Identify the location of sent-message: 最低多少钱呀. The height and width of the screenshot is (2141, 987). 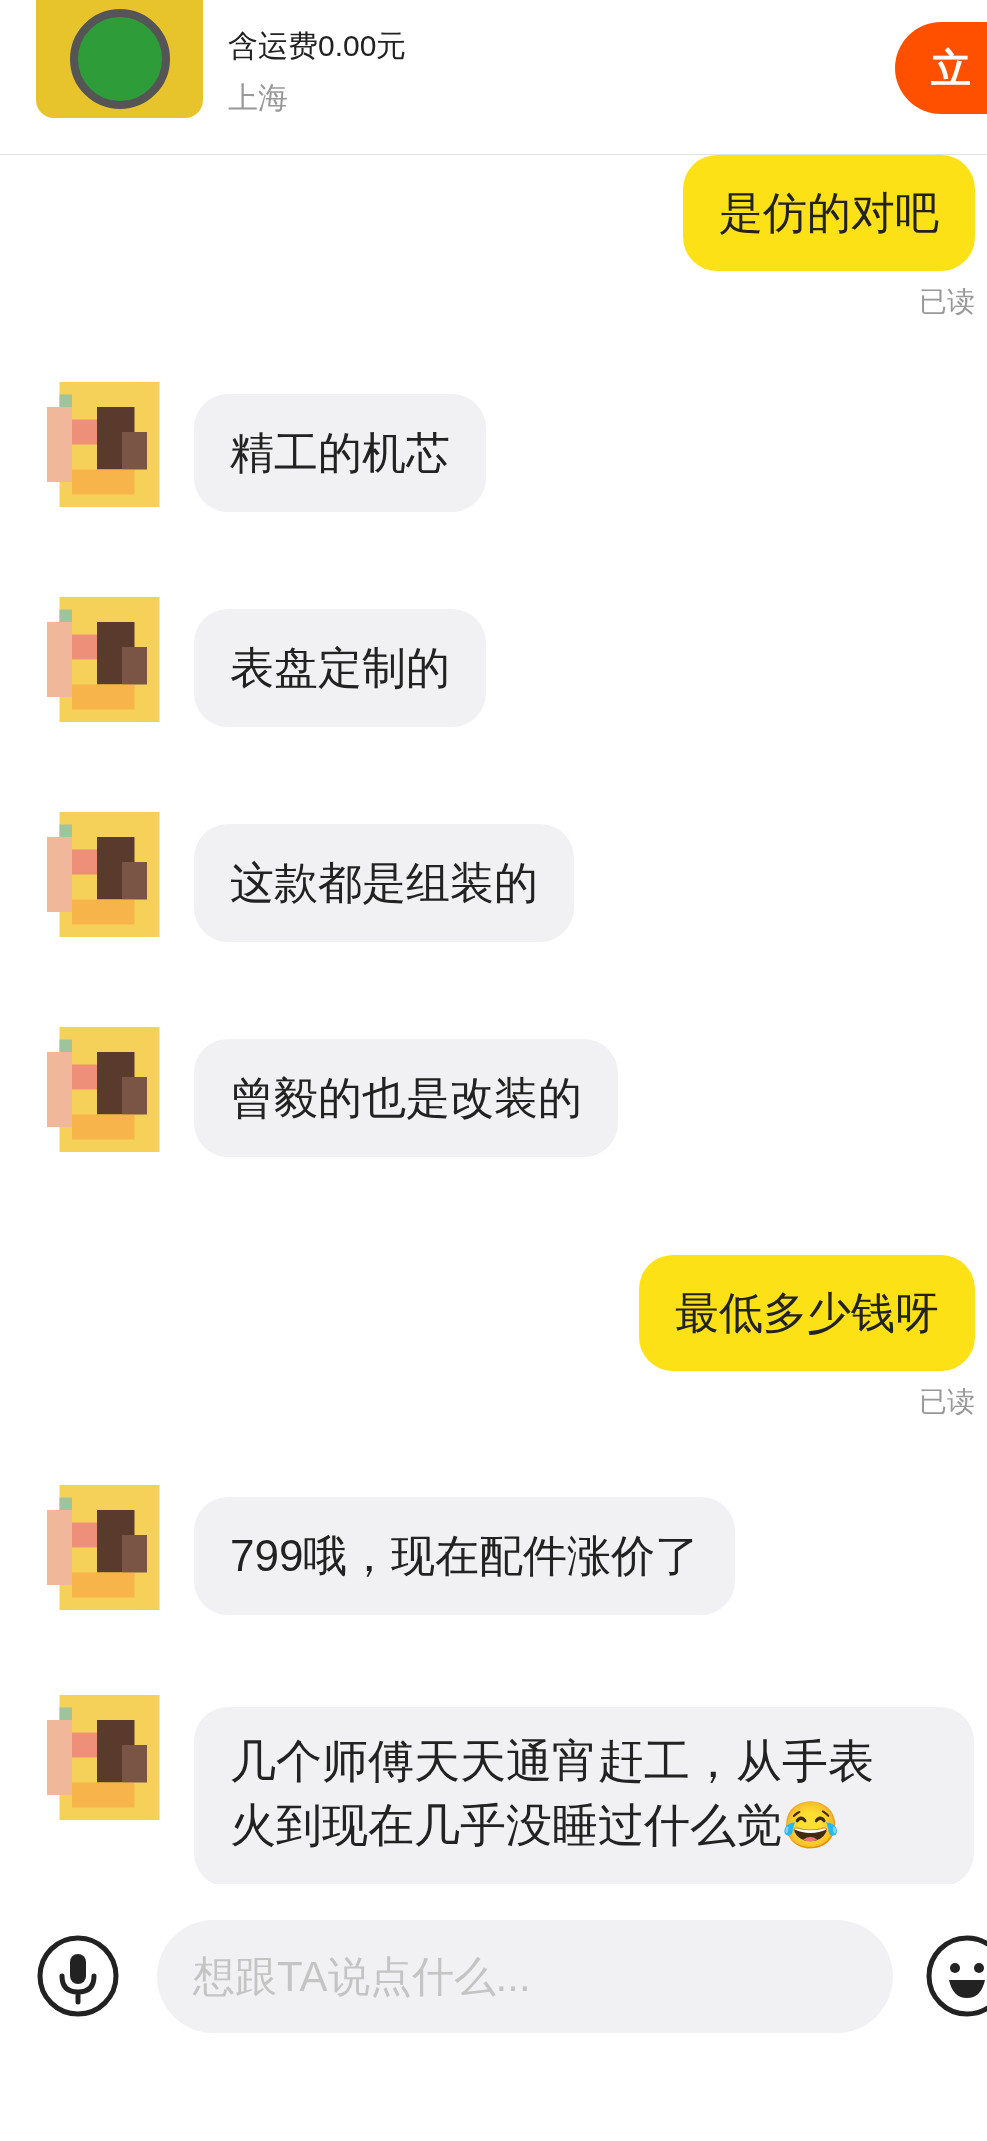
(807, 1313).